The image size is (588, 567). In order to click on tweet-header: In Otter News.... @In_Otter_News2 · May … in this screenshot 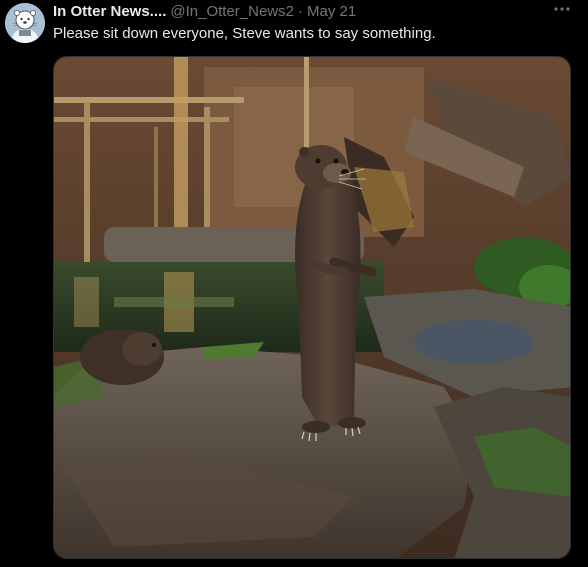, I will do `click(204, 12)`.